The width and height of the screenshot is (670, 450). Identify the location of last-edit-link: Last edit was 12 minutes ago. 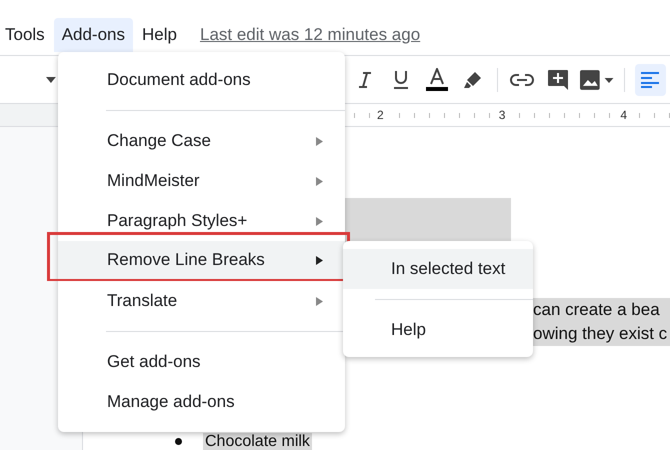
(310, 34).